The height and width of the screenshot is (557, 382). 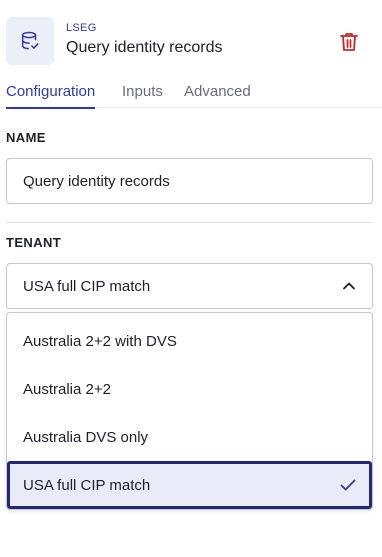 What do you see at coordinates (189, 181) in the screenshot?
I see `name-input: Query identity records` at bounding box center [189, 181].